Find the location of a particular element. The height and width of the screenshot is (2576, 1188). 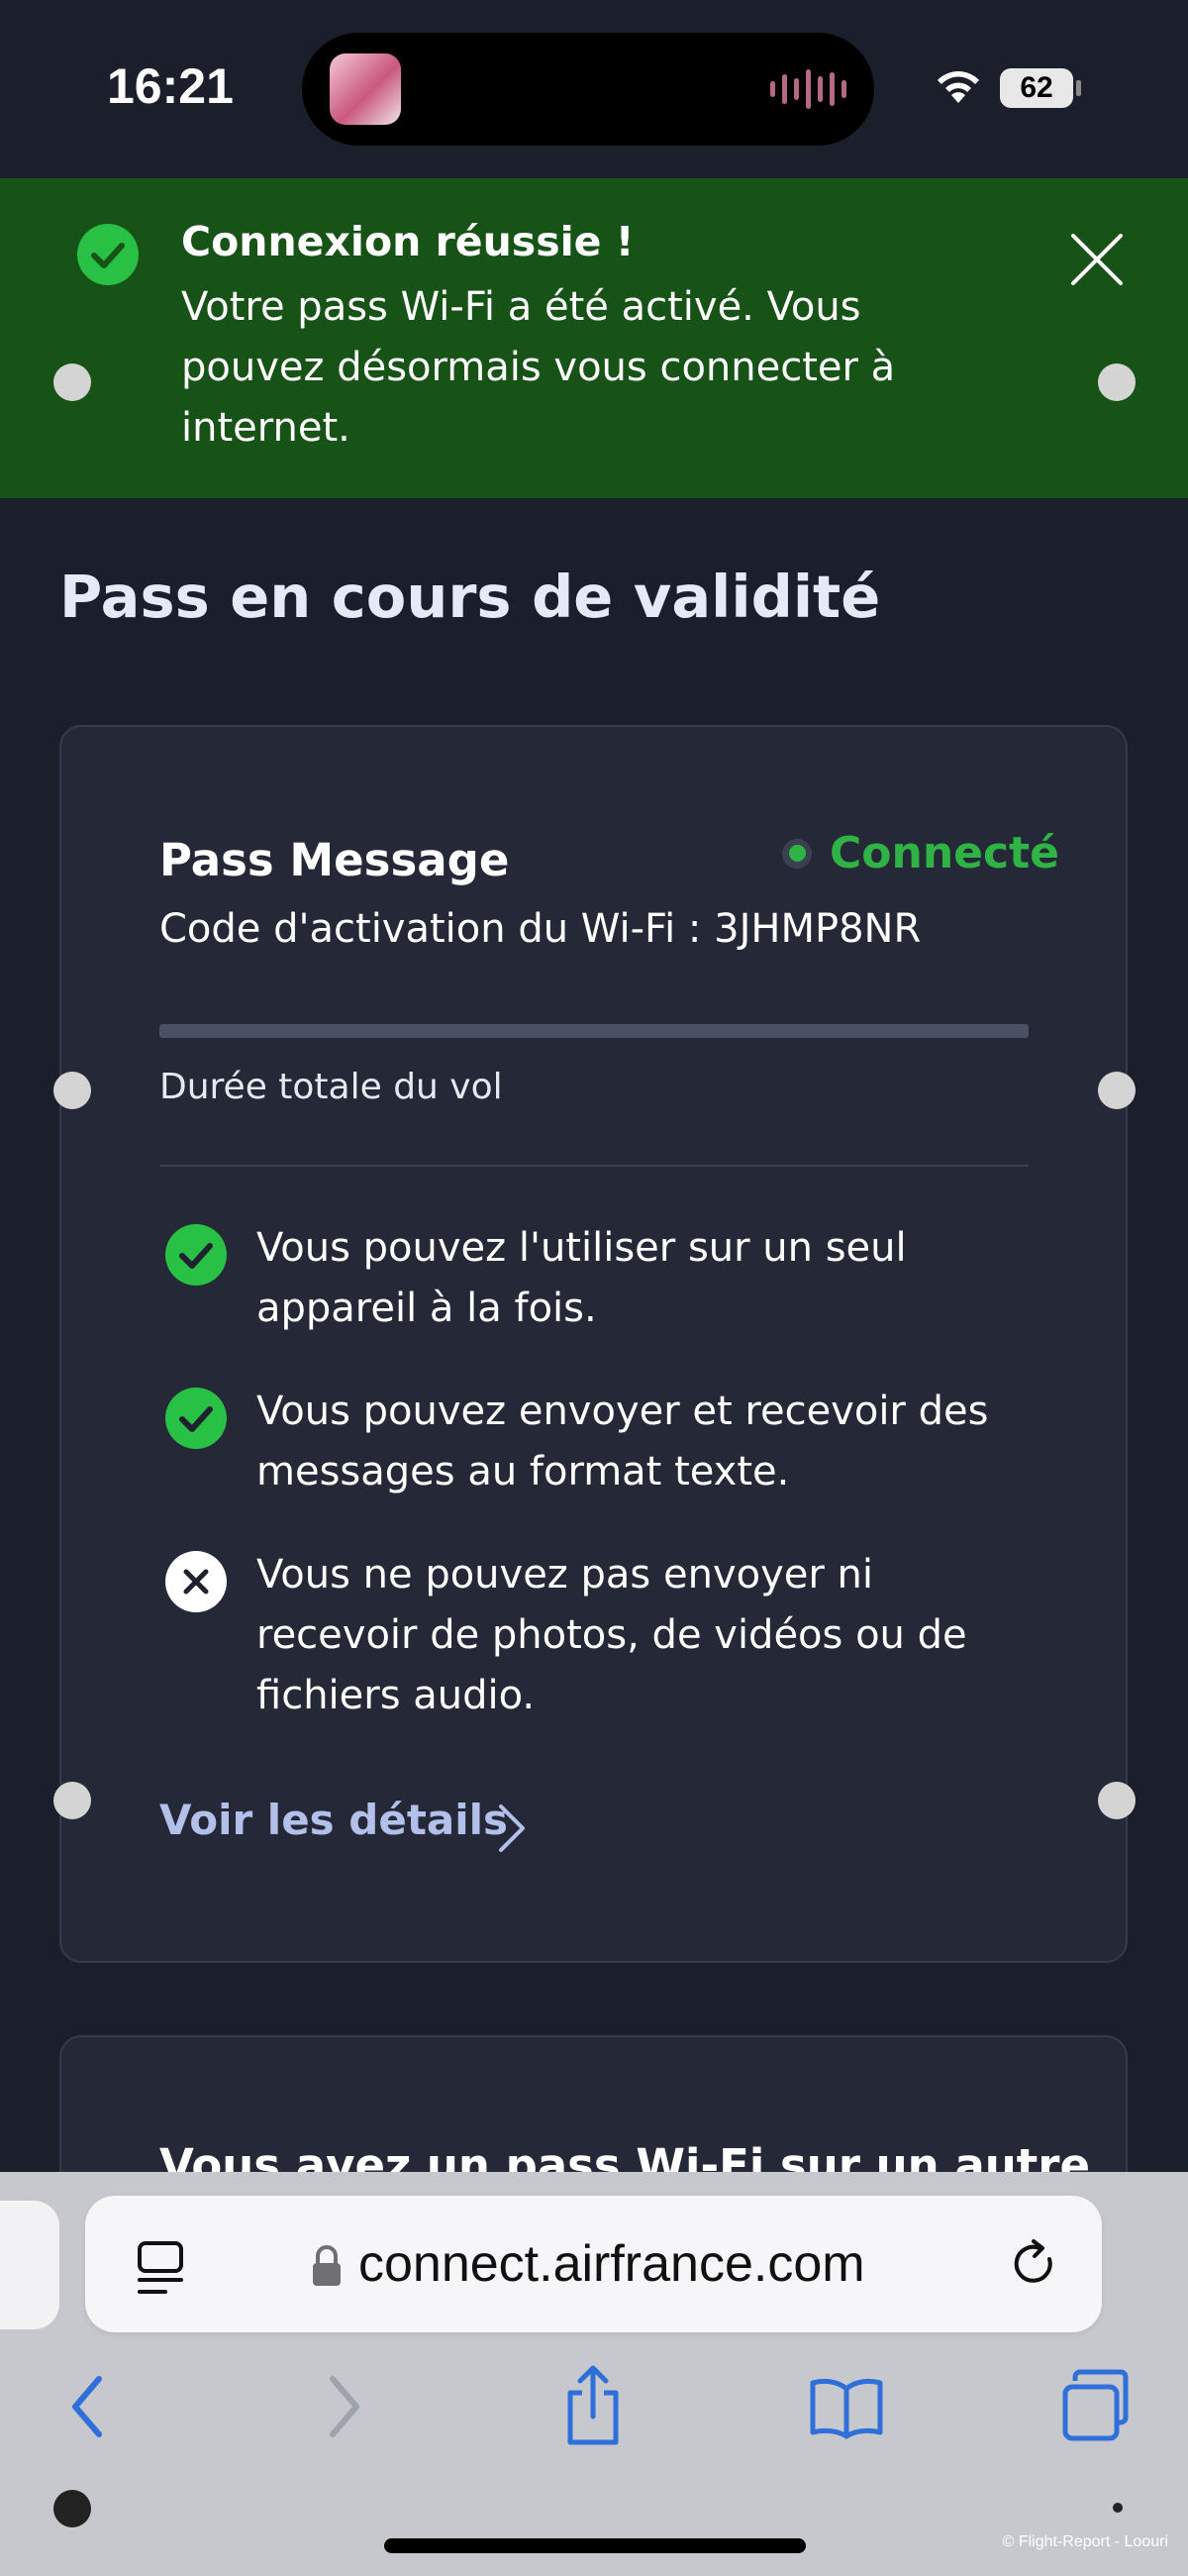

page-title: Pass en cours de validité is located at coordinates (470, 597).